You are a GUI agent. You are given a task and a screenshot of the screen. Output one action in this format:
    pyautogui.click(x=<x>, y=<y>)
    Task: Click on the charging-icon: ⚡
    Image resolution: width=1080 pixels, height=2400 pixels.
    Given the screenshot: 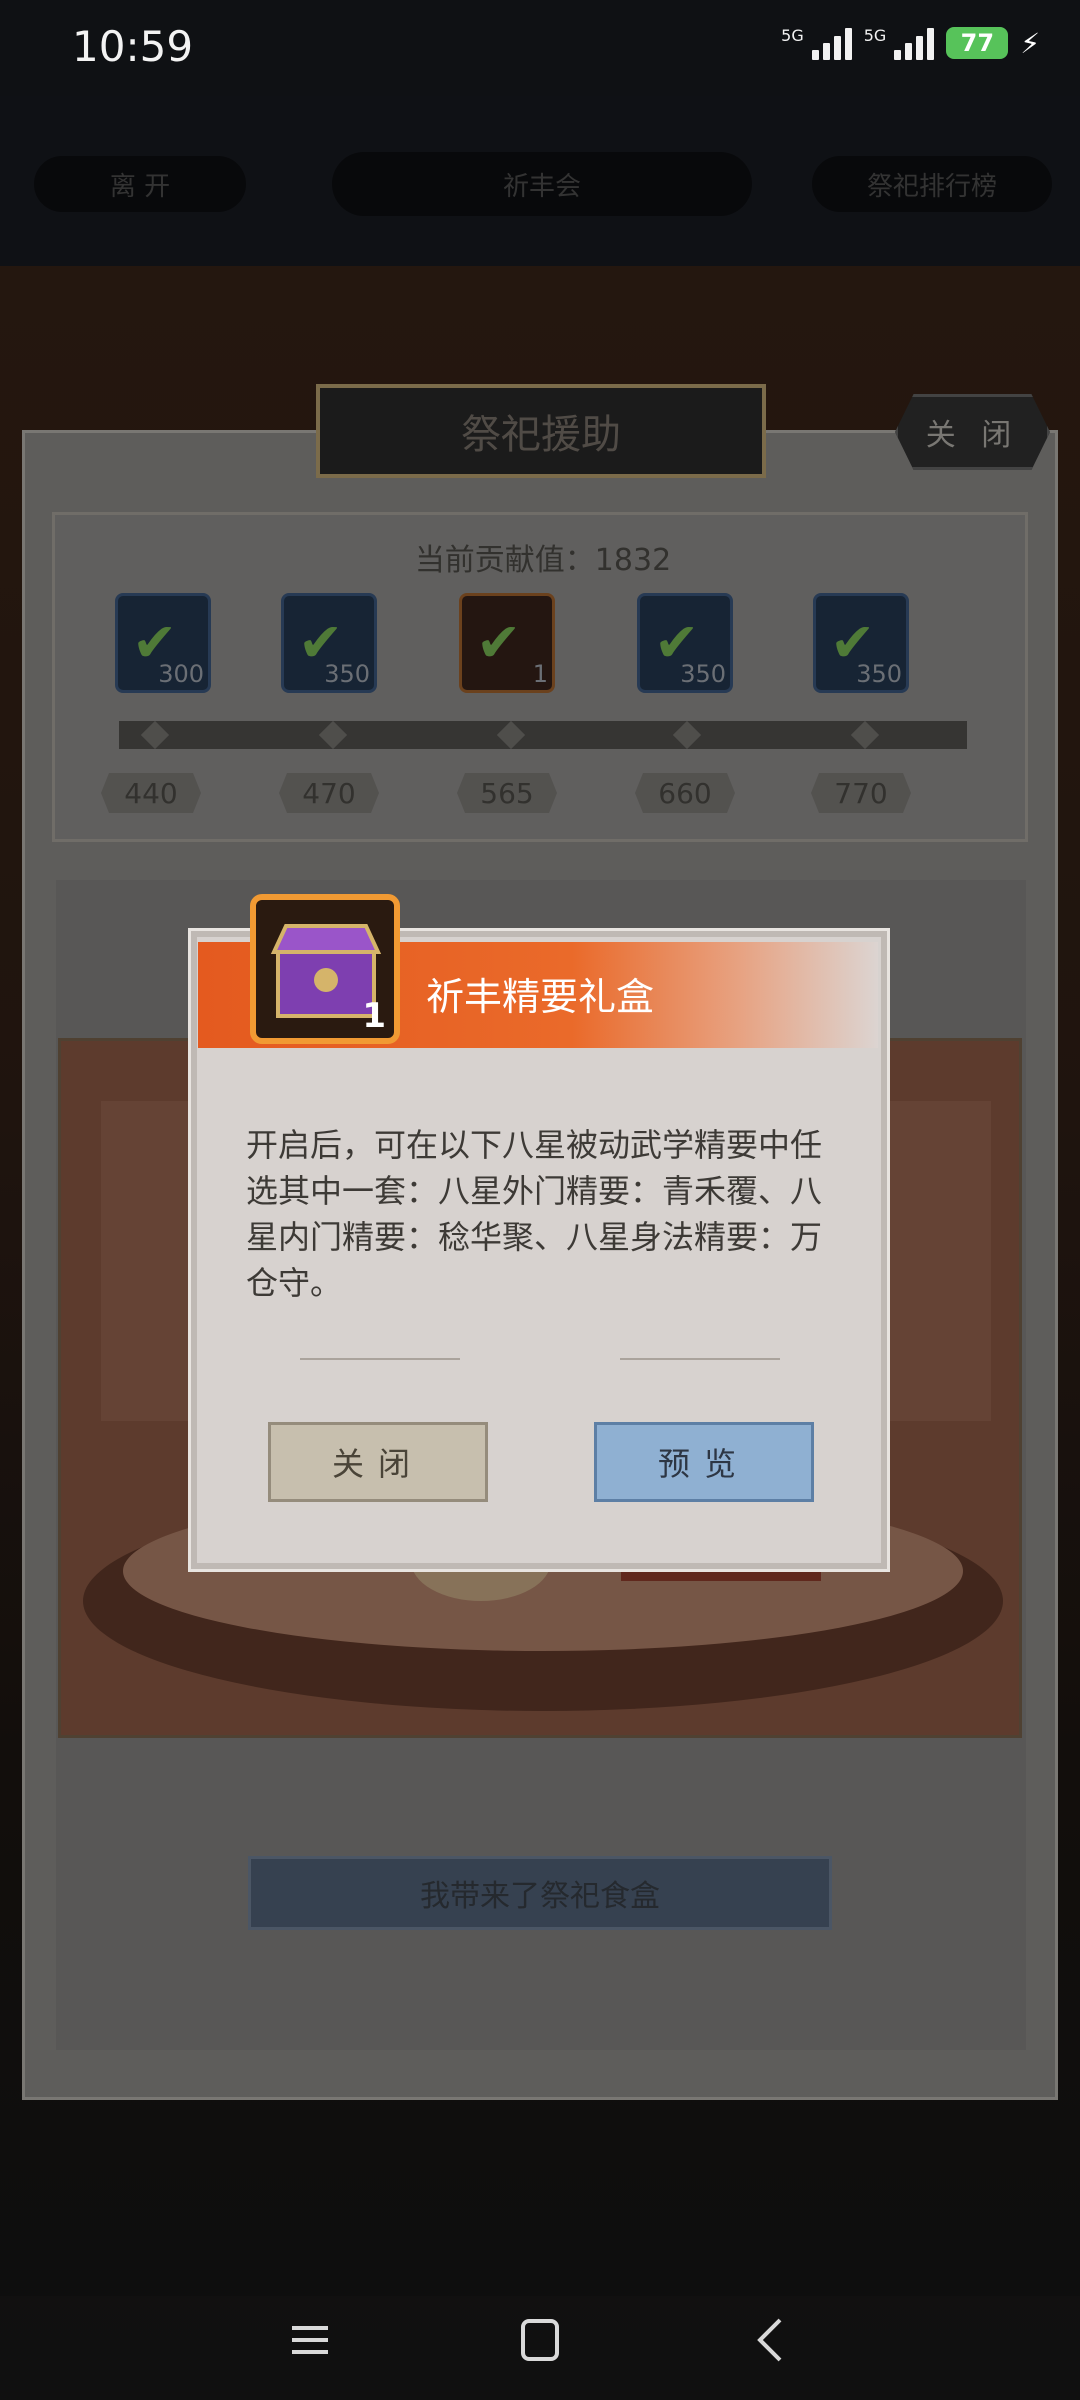 What is the action you would take?
    pyautogui.click(x=1030, y=43)
    